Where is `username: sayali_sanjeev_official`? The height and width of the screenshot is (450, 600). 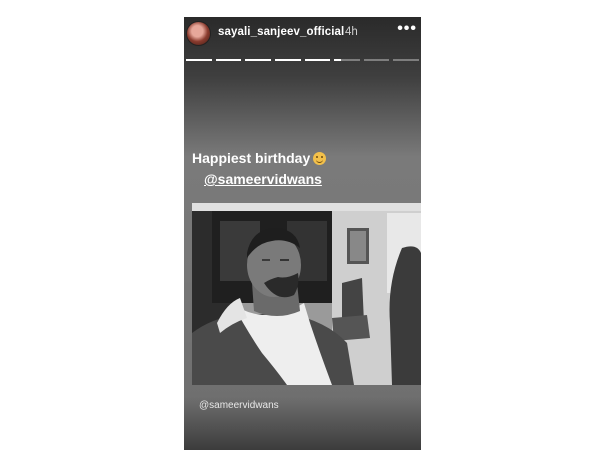 username: sayali_sanjeev_official is located at coordinates (281, 32).